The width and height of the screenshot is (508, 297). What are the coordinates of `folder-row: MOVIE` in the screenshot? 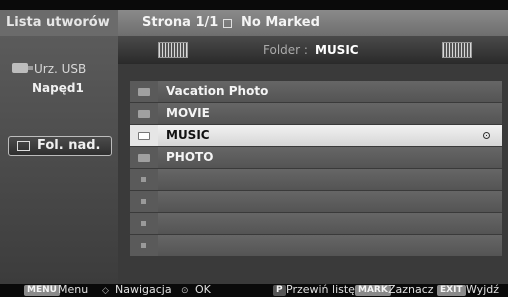 It's located at (316, 114).